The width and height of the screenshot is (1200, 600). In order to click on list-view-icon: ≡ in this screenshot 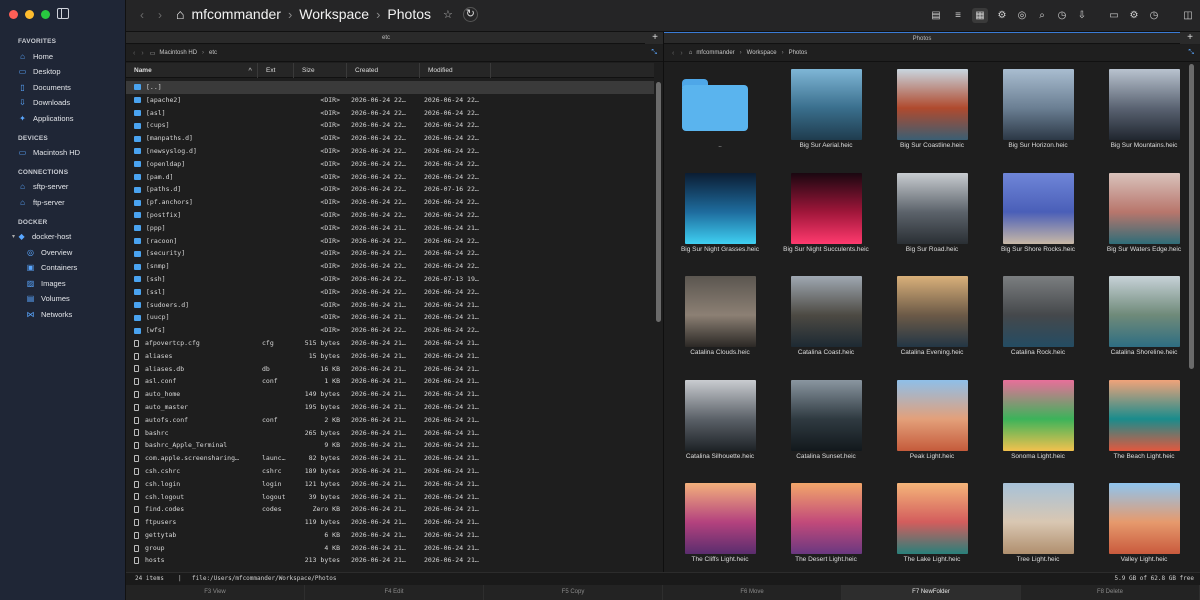, I will do `click(958, 15)`.